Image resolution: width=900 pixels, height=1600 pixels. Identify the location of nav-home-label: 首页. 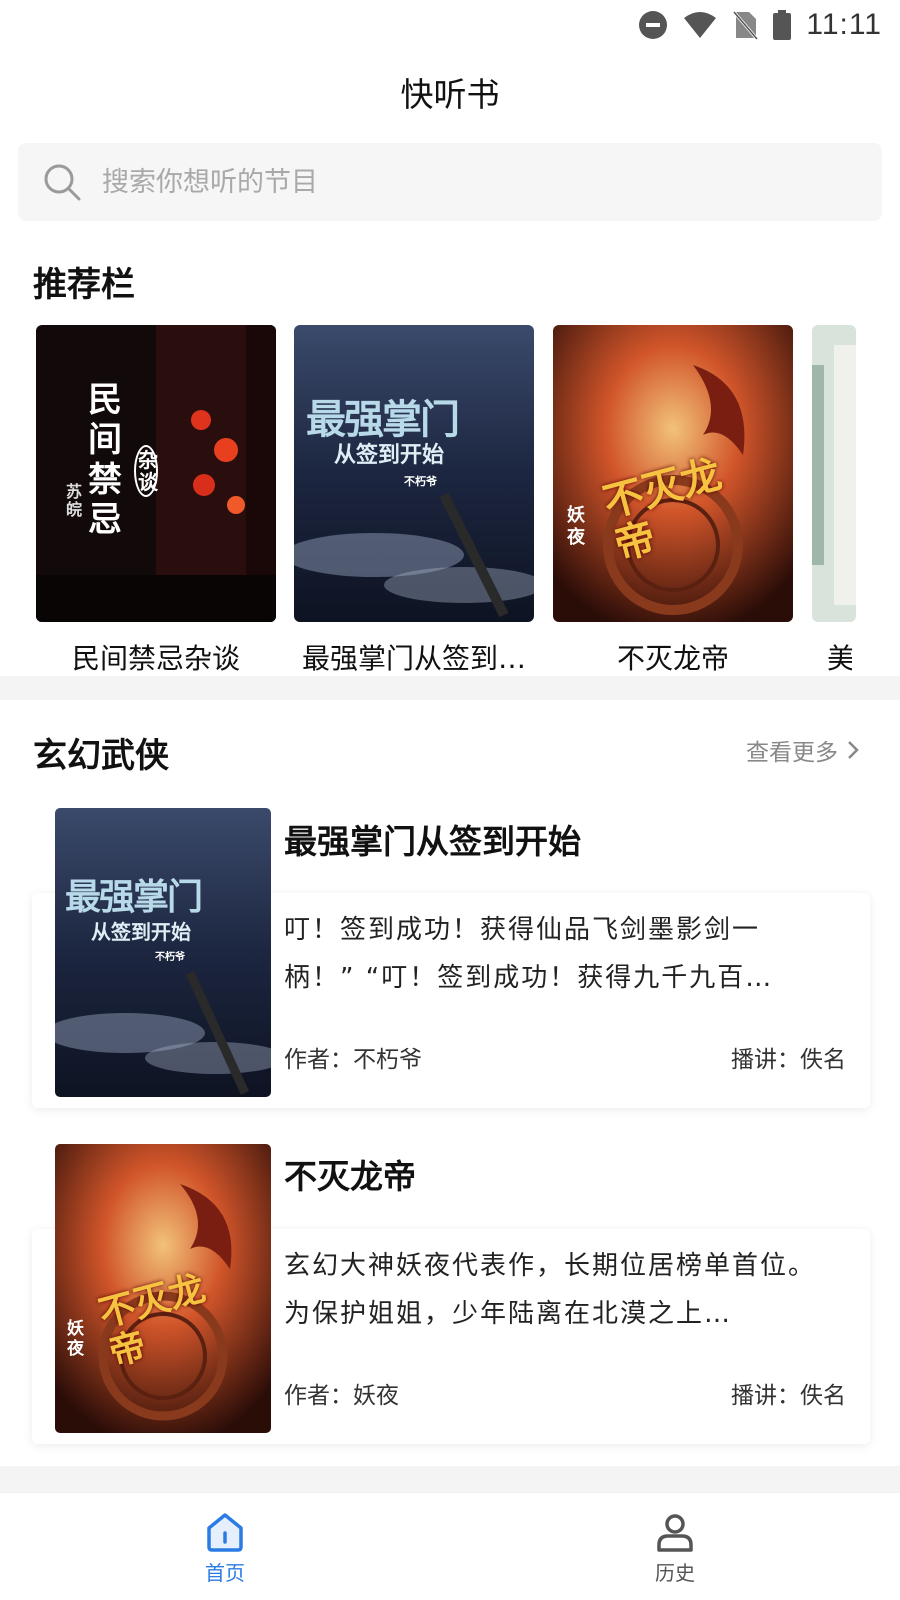
(225, 1573).